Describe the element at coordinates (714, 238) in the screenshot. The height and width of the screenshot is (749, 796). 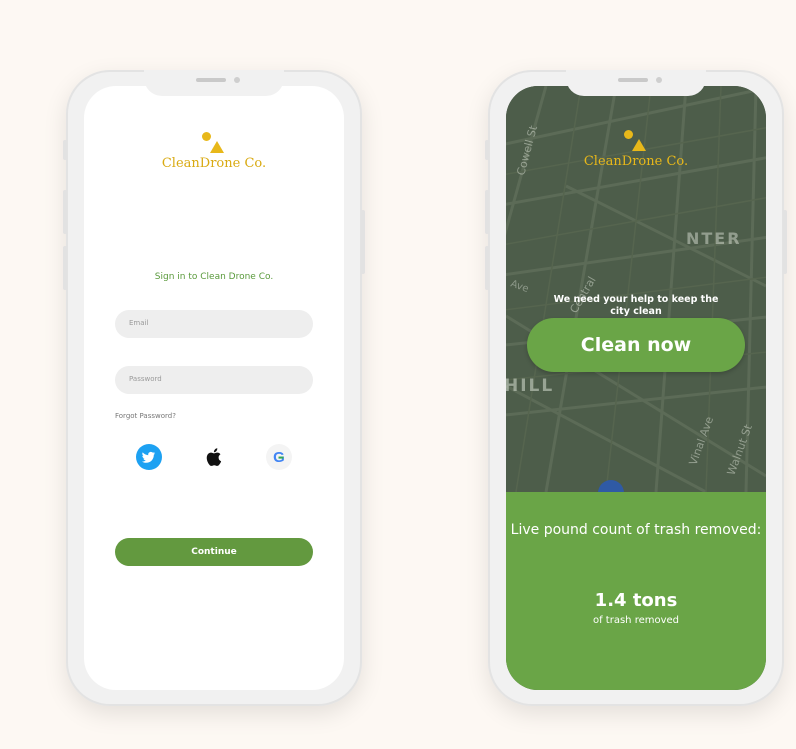
I see `map-label-center: NTER` at that location.